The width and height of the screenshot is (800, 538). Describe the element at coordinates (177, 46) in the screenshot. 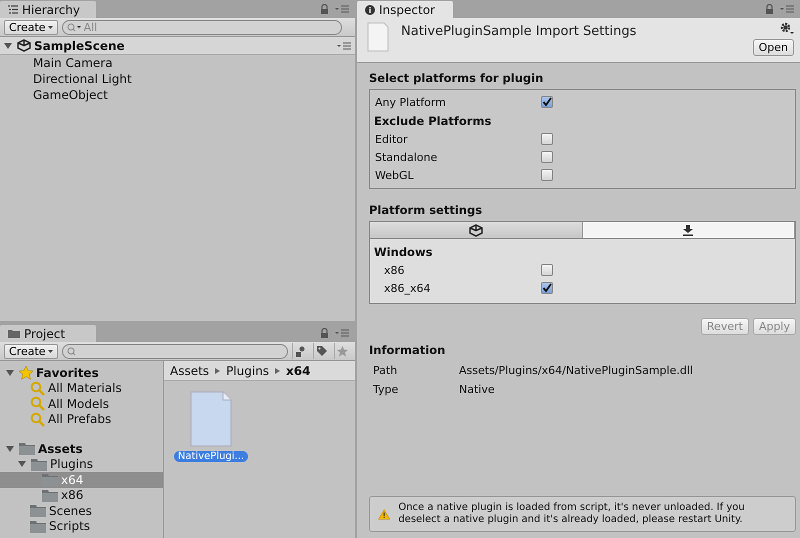

I see `scene-row: SampleScene` at that location.